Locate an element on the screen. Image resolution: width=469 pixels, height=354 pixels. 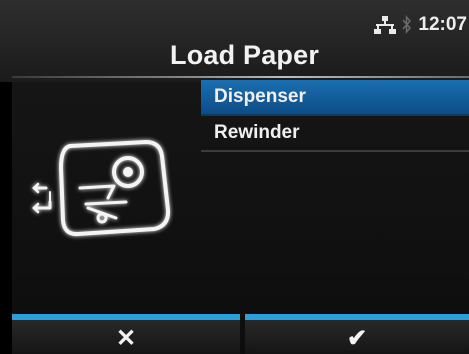
cancel-accent is located at coordinates (126, 317).